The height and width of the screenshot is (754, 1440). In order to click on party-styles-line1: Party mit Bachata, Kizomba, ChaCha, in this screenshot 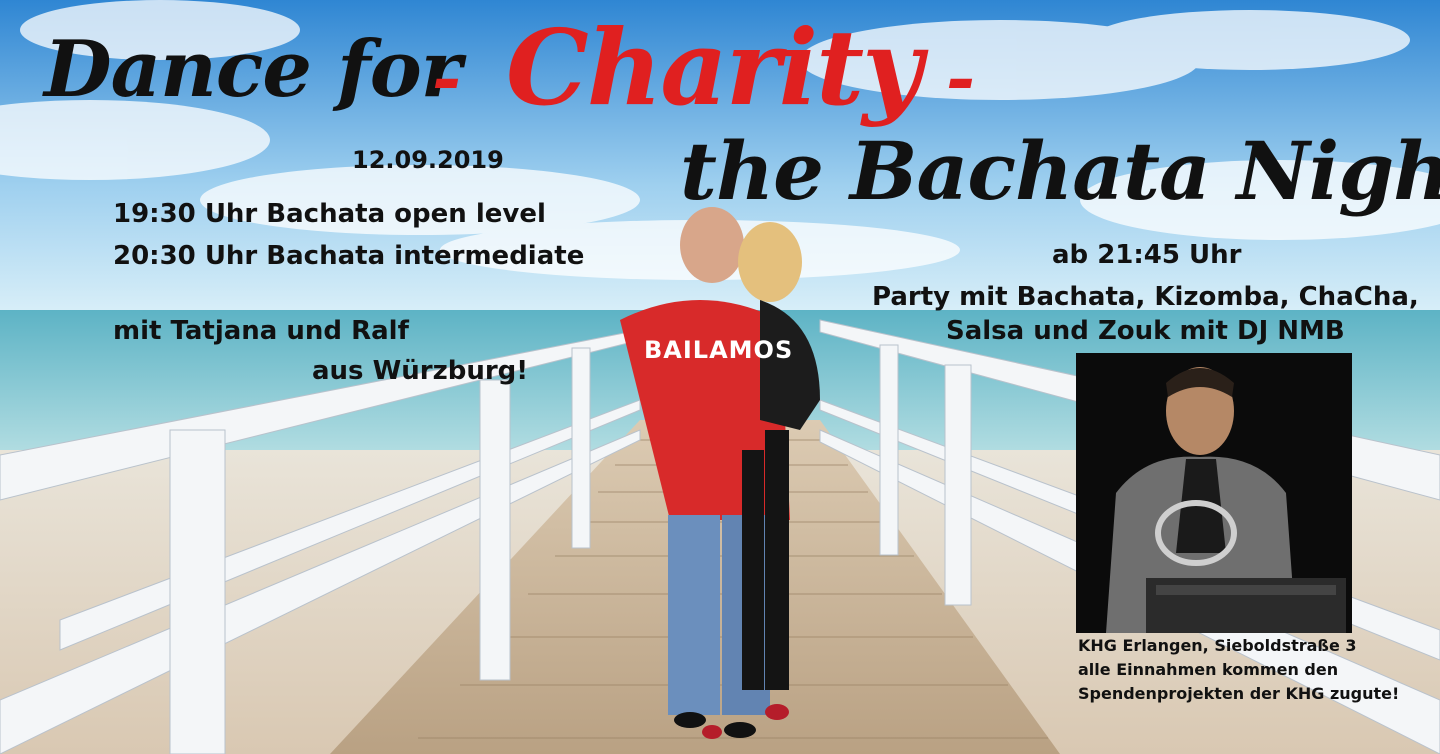, I will do `click(1145, 297)`.